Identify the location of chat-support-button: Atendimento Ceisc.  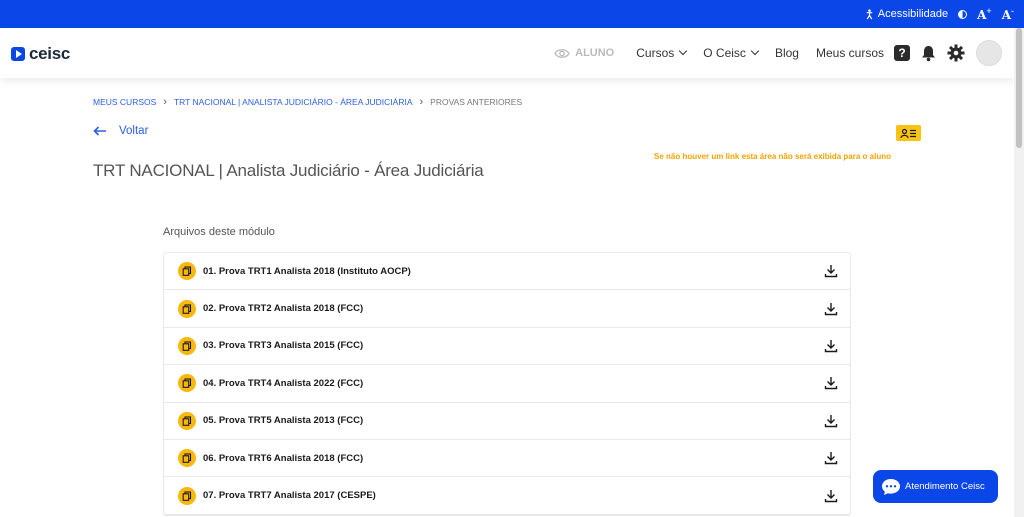
(935, 486).